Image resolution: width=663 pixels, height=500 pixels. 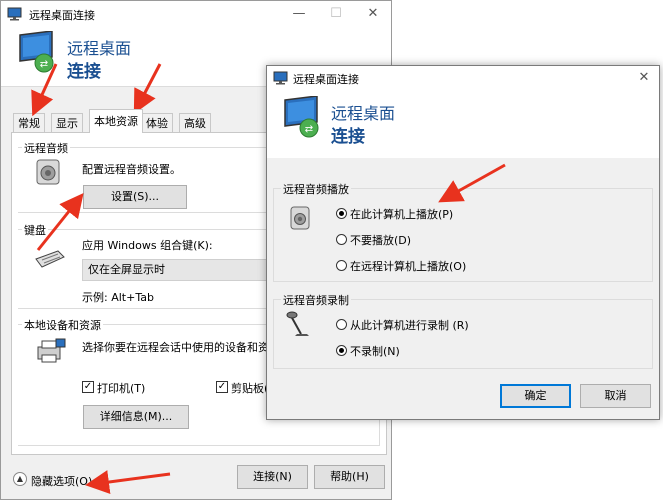 What do you see at coordinates (195, 123) in the screenshot?
I see `tab-advanced: 高级` at bounding box center [195, 123].